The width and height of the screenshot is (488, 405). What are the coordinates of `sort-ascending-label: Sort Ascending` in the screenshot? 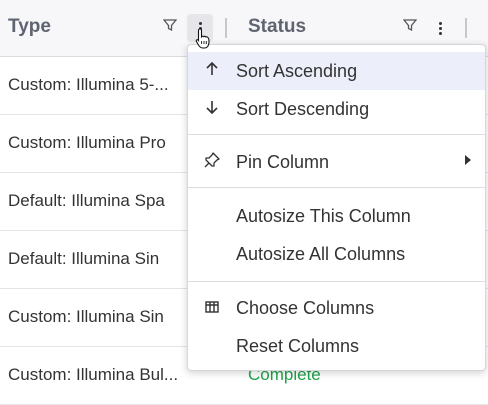 It's located at (297, 71).